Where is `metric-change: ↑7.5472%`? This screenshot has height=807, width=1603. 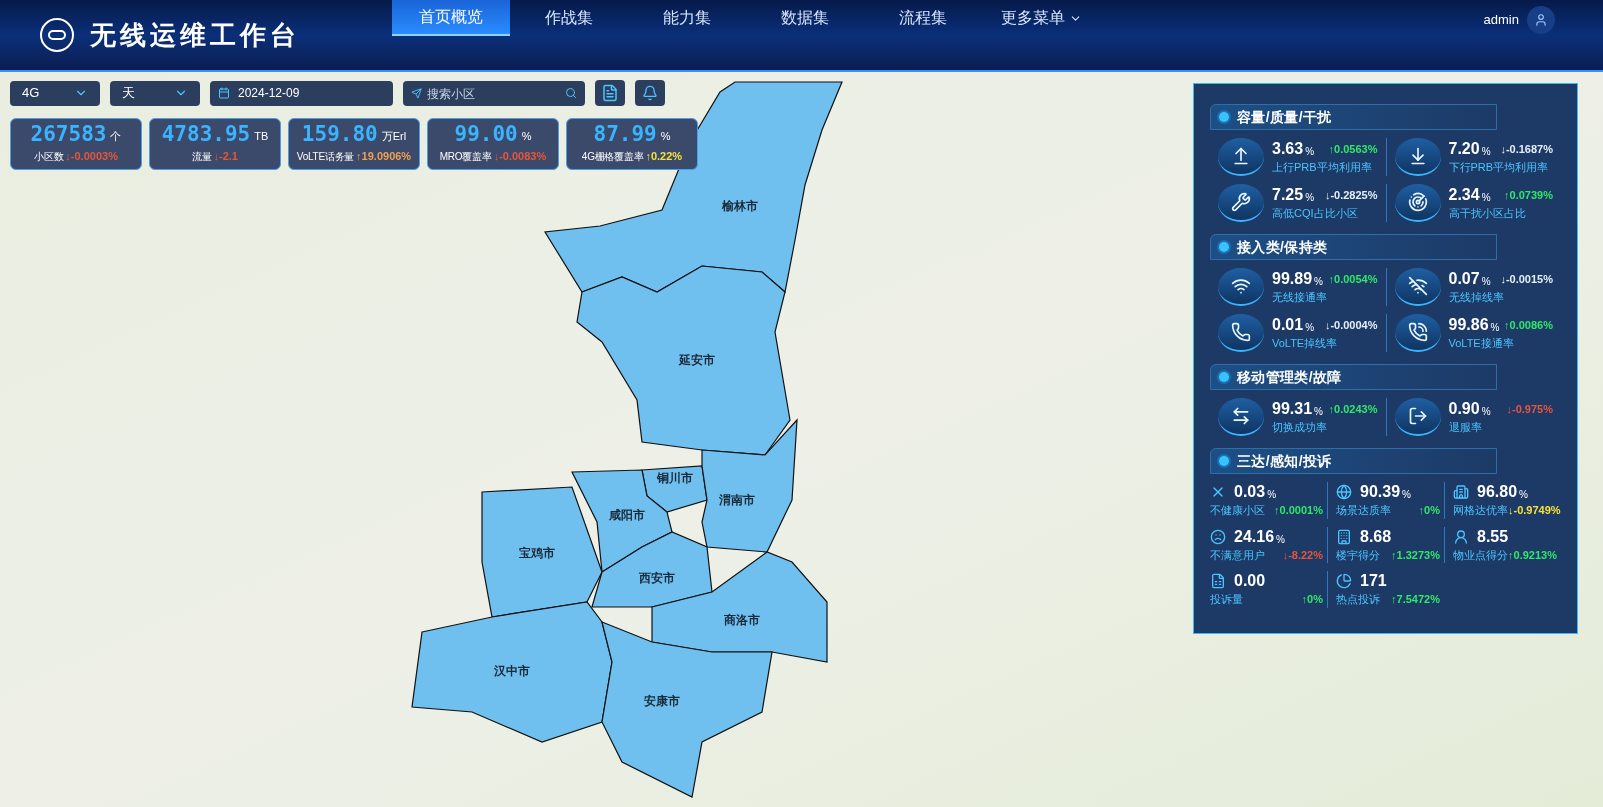 metric-change: ↑7.5472% is located at coordinates (1415, 599).